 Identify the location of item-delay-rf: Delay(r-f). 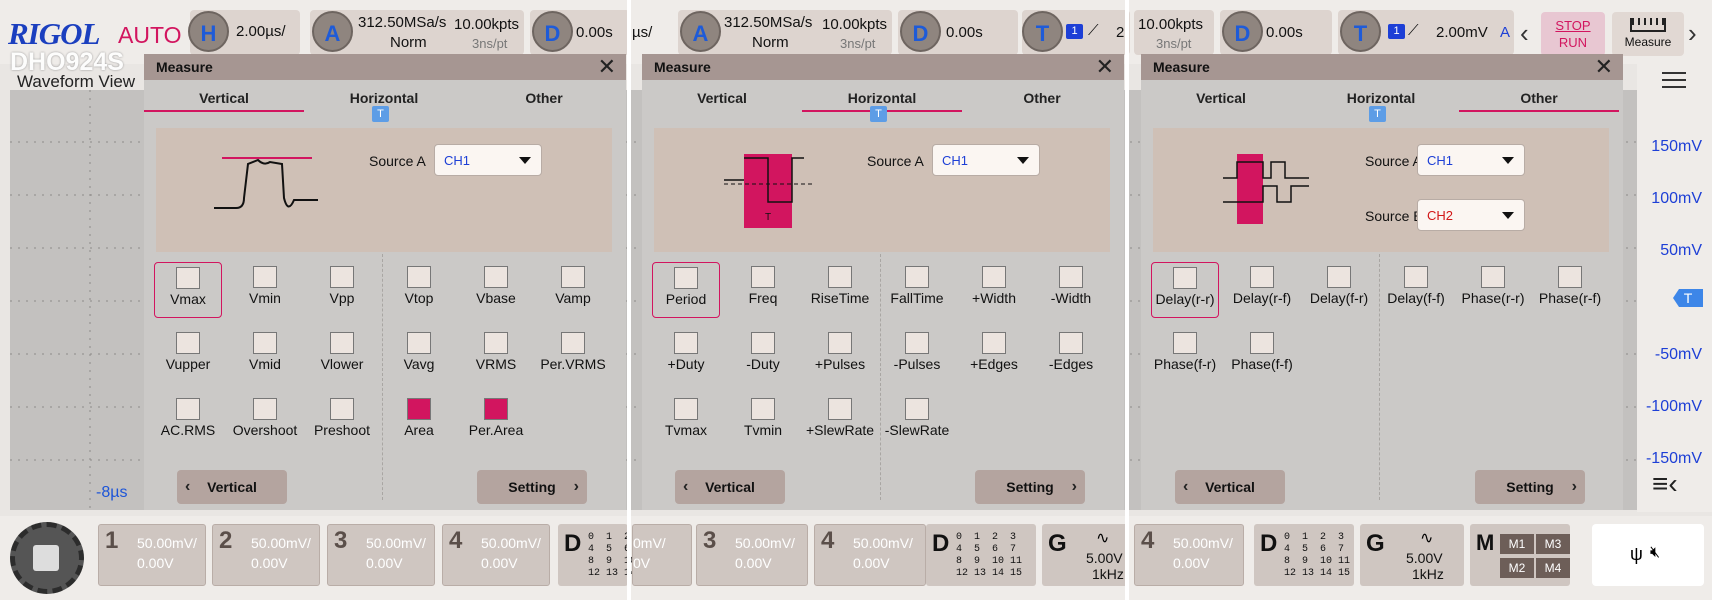
(1262, 290).